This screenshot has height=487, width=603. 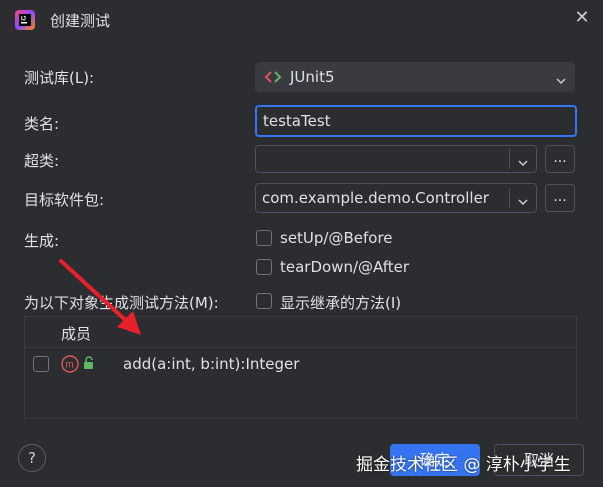 I want to click on library-value: JUnit5, so click(x=312, y=77).